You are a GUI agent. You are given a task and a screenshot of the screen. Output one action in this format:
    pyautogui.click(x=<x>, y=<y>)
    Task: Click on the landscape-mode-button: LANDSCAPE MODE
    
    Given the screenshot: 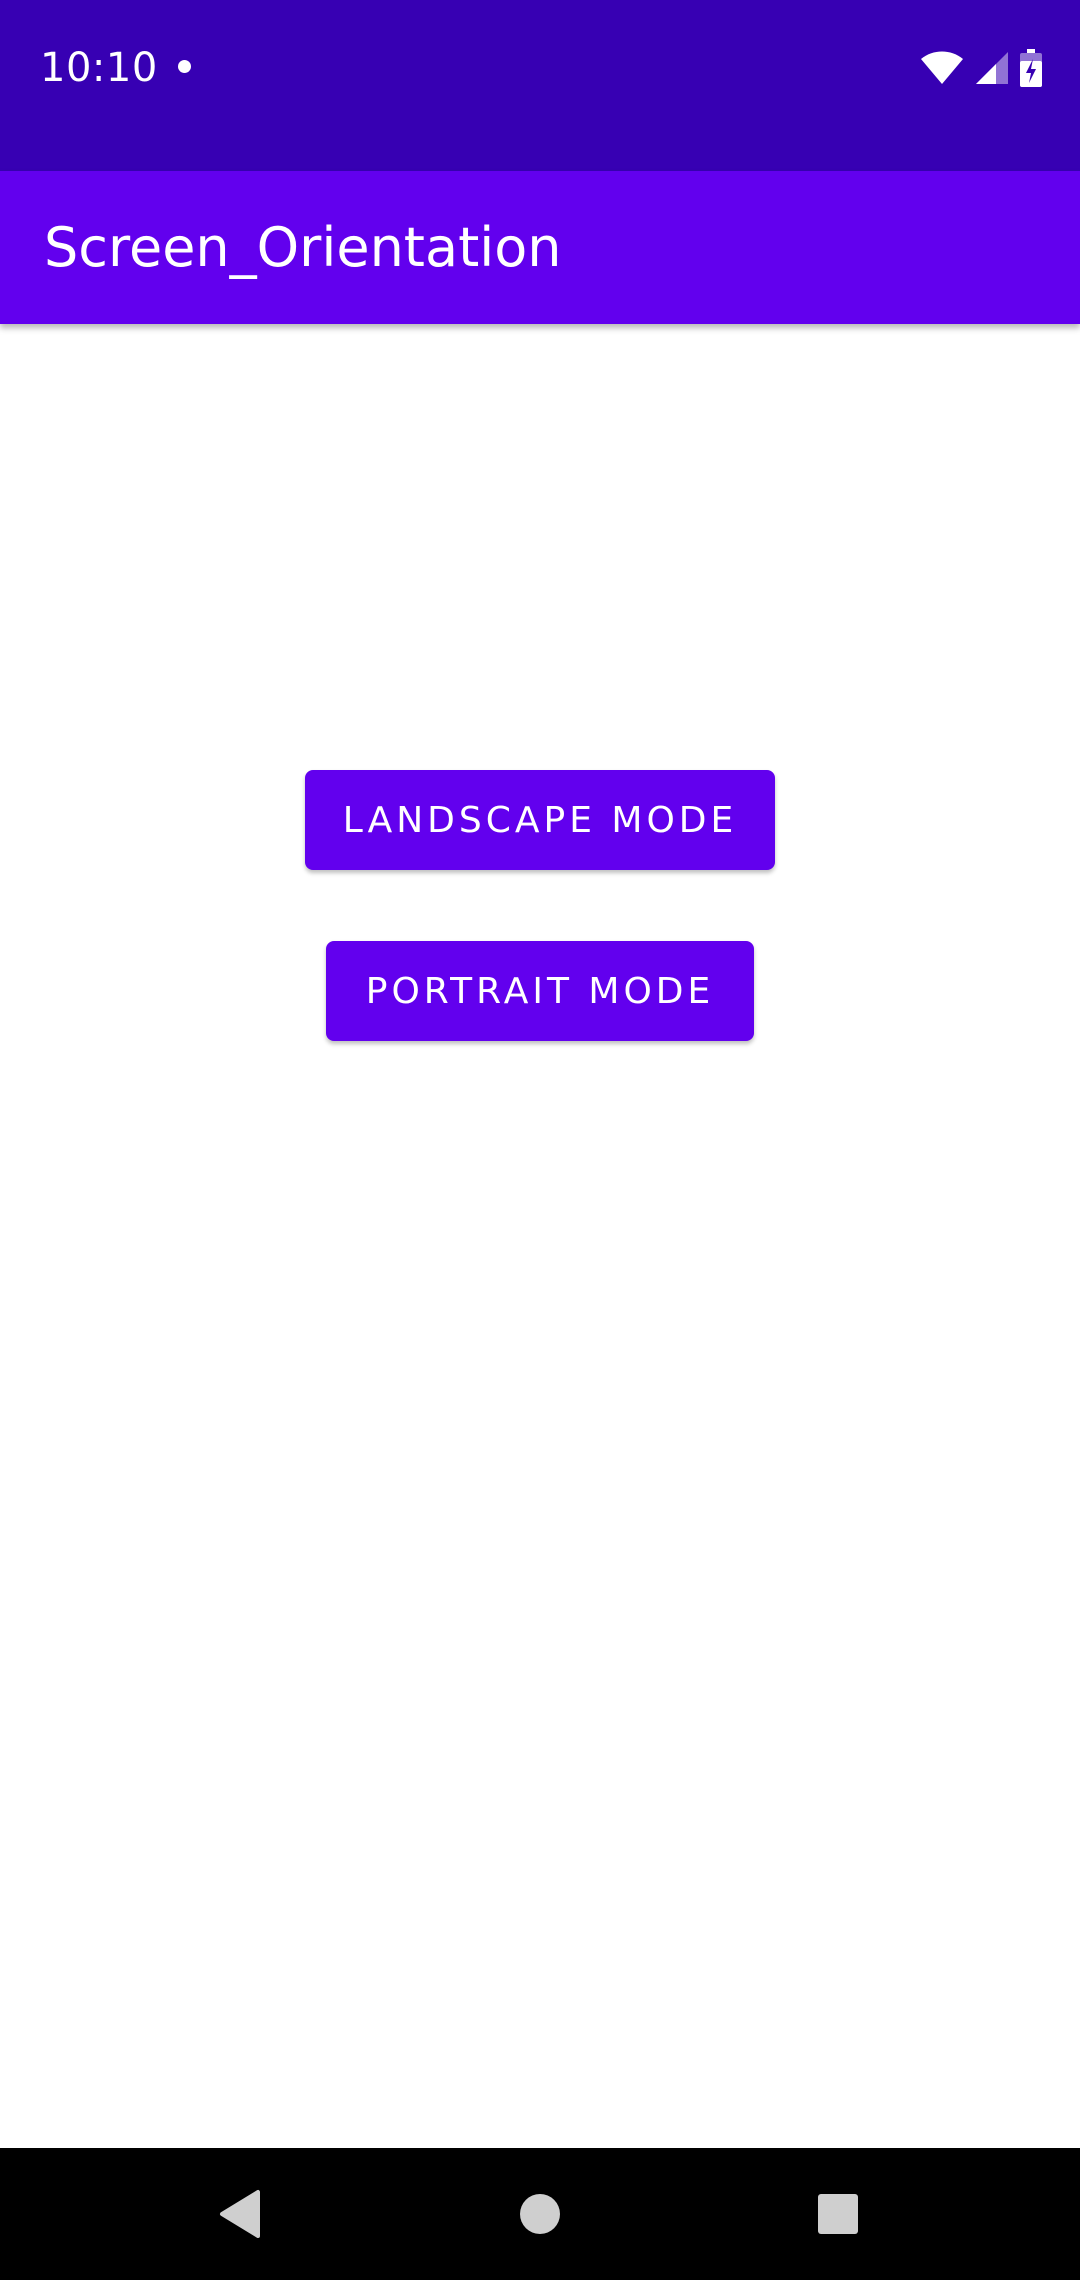 What is the action you would take?
    pyautogui.click(x=540, y=820)
    